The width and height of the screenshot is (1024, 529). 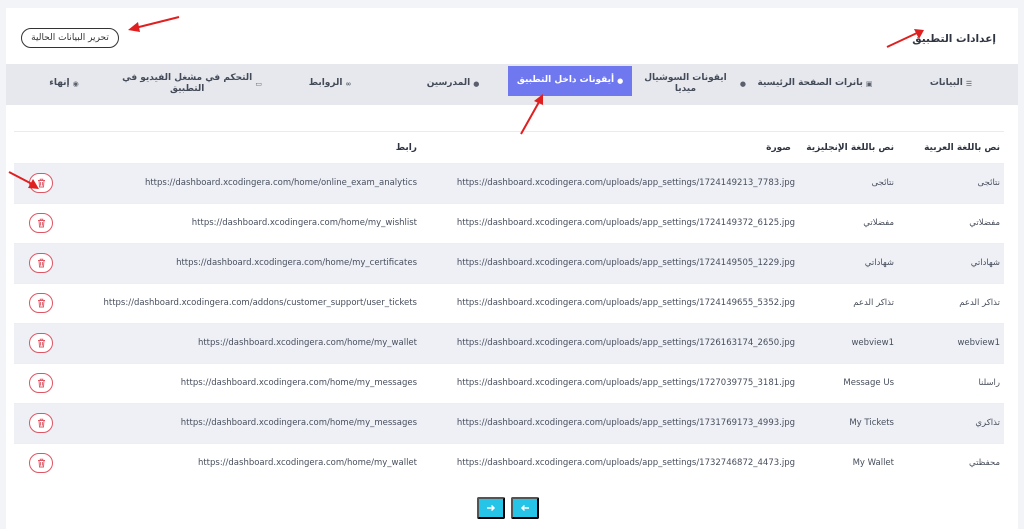 I want to click on edit-current-data-button: تحرير البيانات الحالية, so click(x=70, y=38).